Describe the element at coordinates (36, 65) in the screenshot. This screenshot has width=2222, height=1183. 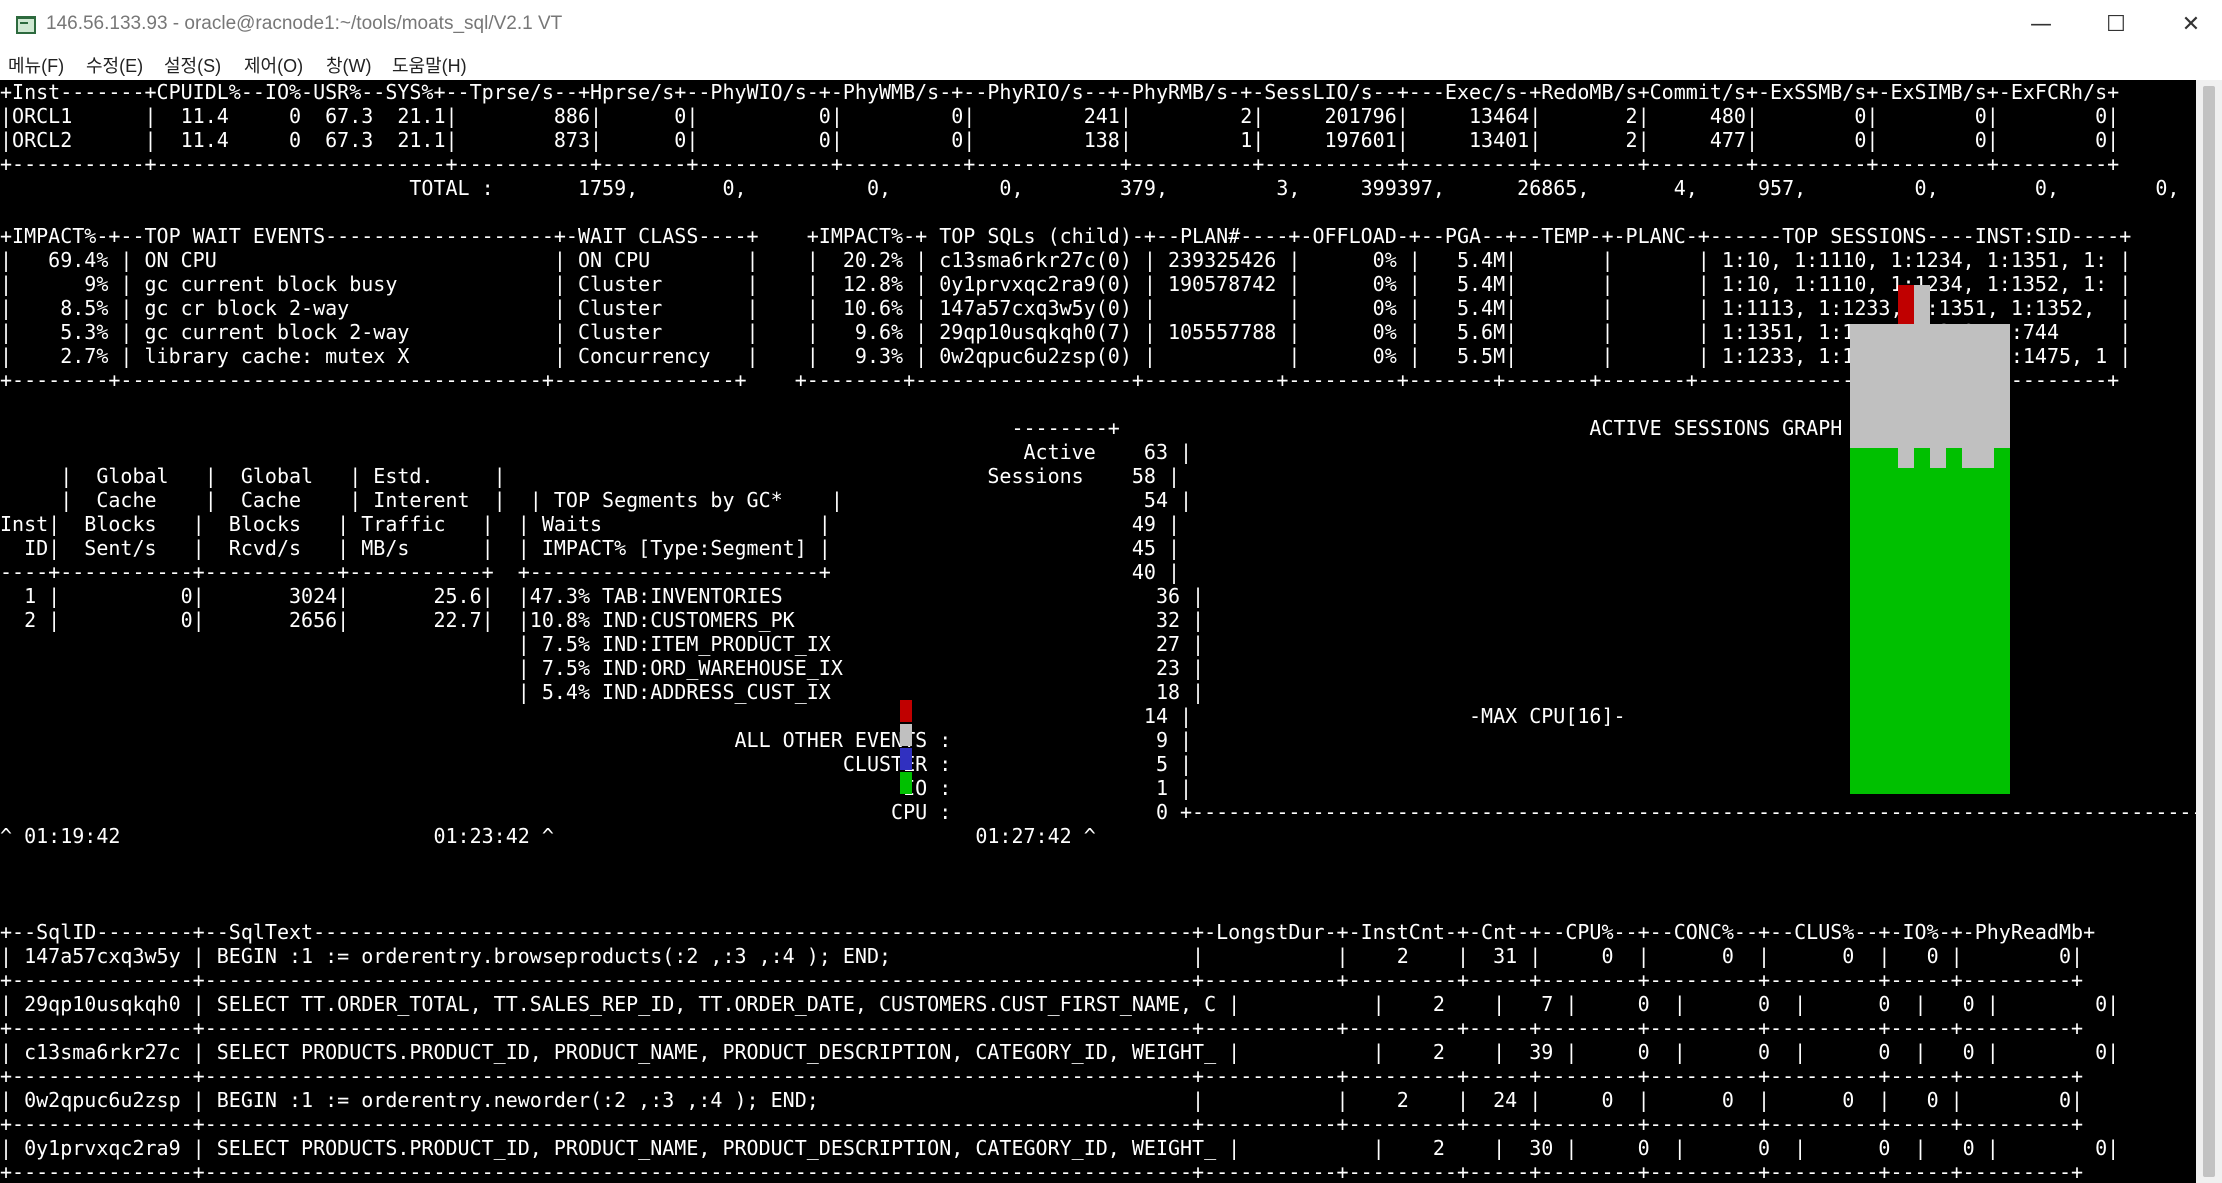
I see `menu-item-file: 메뉴(F)` at that location.